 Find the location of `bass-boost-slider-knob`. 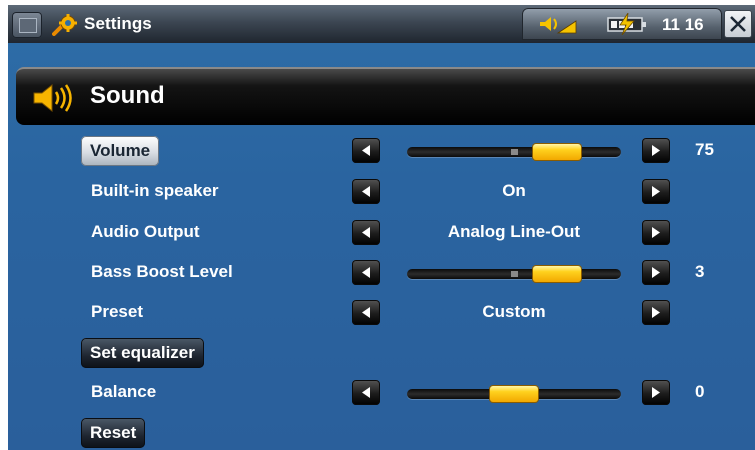

bass-boost-slider-knob is located at coordinates (557, 274).